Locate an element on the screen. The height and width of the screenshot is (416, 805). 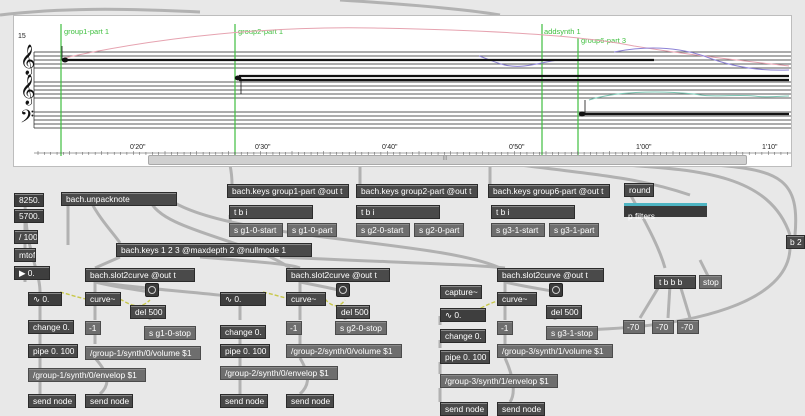
bach-keys-object: bach.keys group1-part @out t is located at coordinates (288, 191).